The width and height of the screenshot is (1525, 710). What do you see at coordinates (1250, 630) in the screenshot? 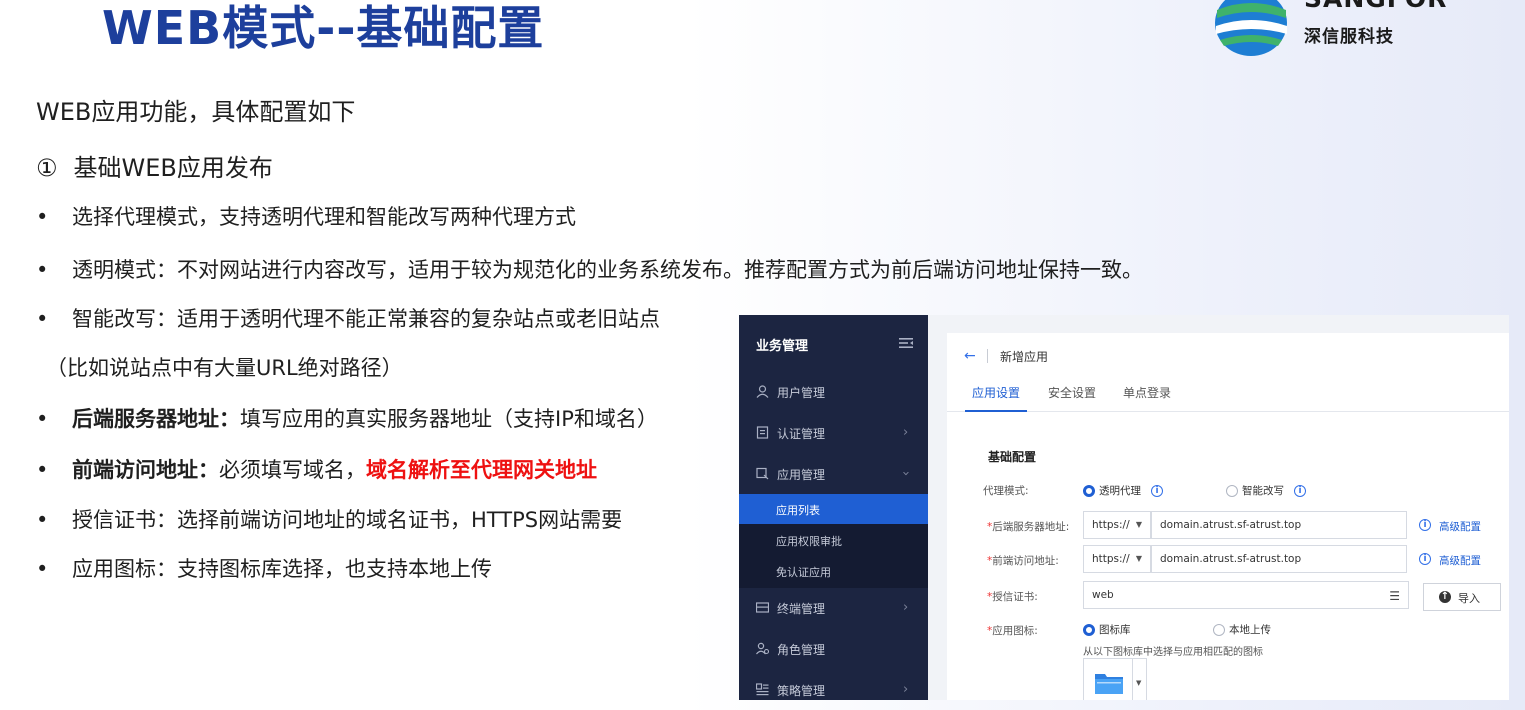
I see `radio-label: 本地上传` at bounding box center [1250, 630].